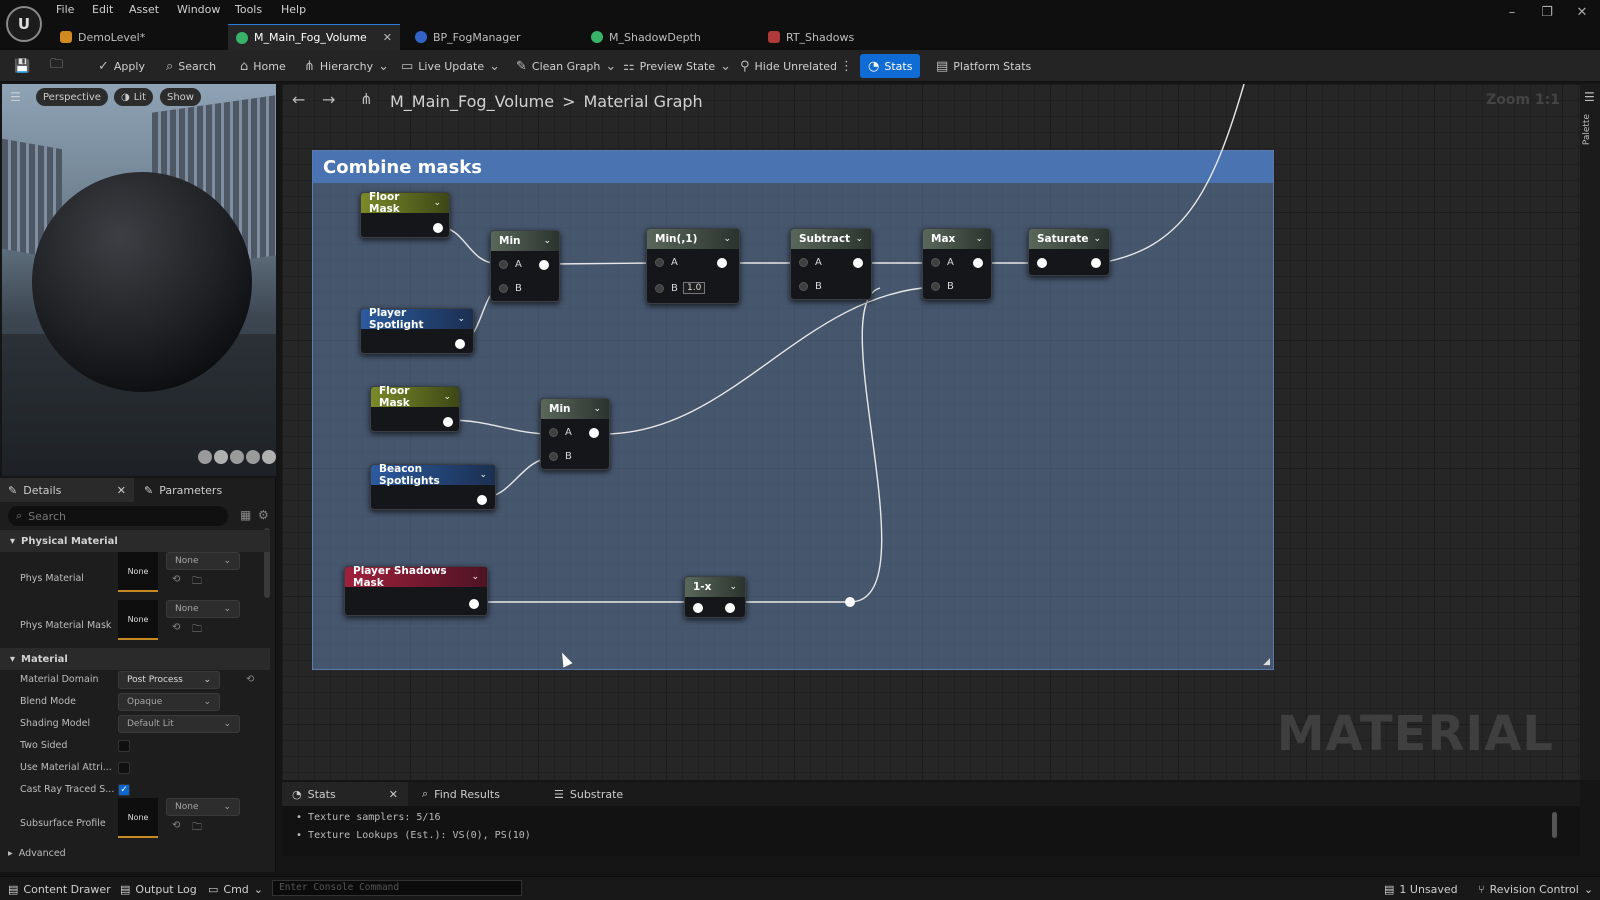 The height and width of the screenshot is (900, 1600). I want to click on table-view-icon: ▦, so click(245, 515).